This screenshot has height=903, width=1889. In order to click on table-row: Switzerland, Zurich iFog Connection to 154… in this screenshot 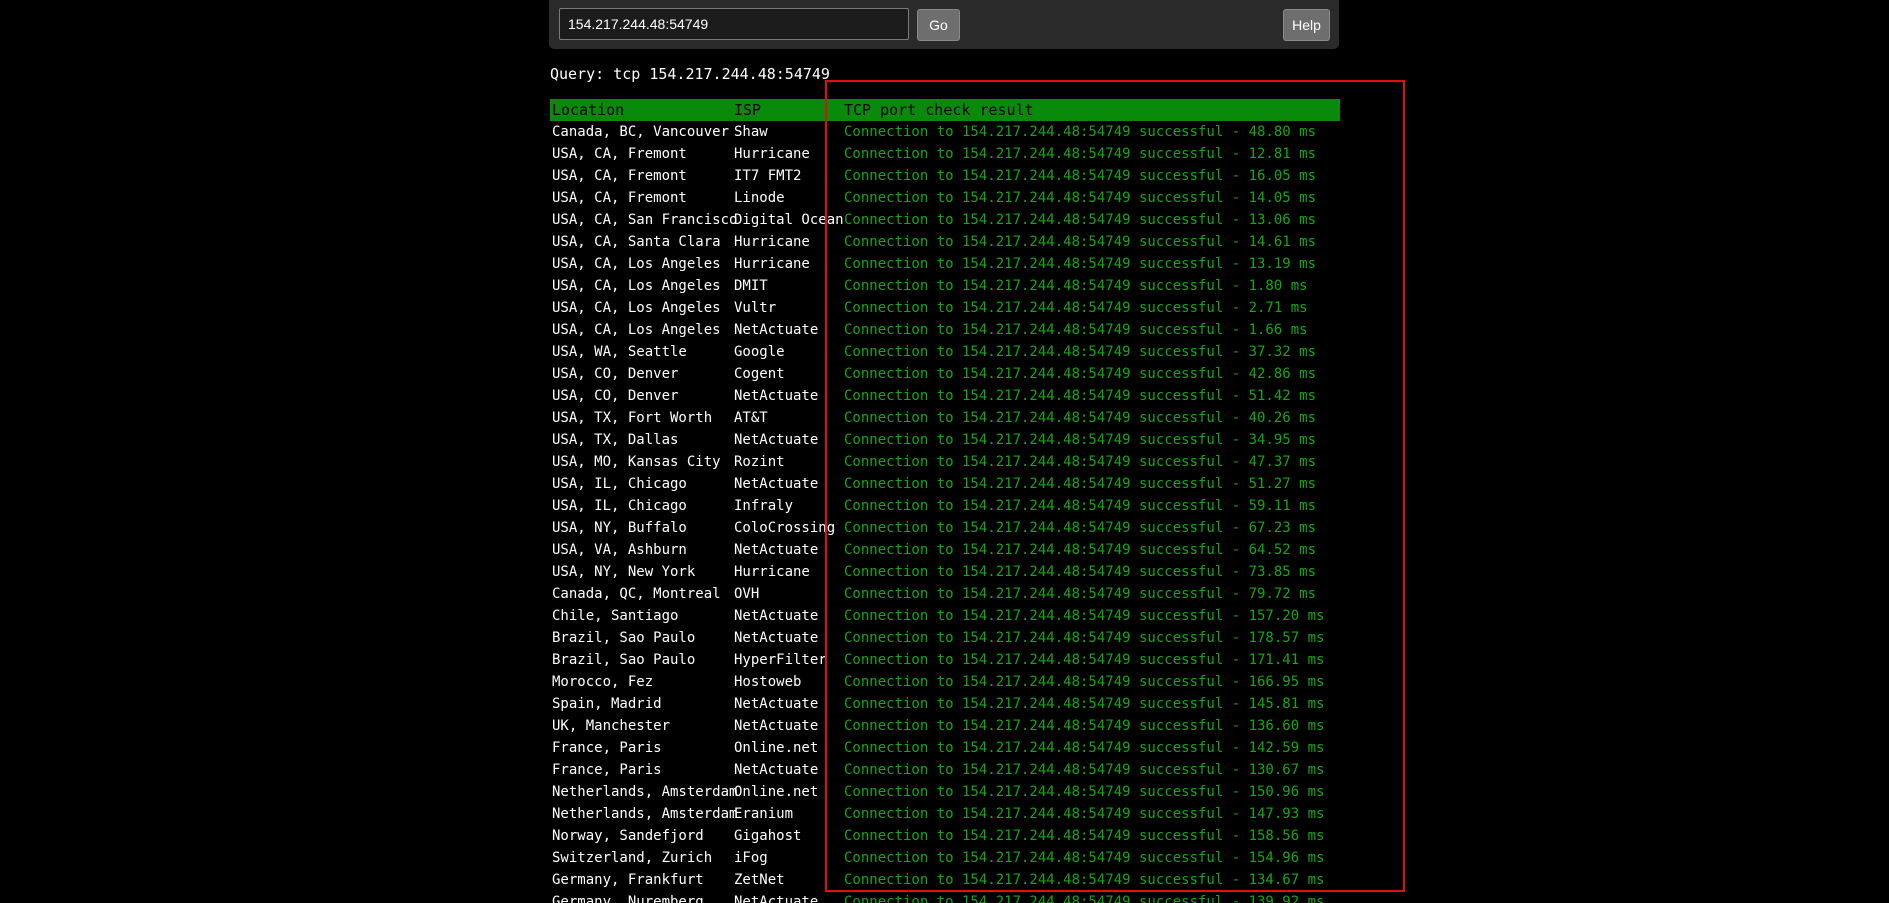, I will do `click(945, 858)`.